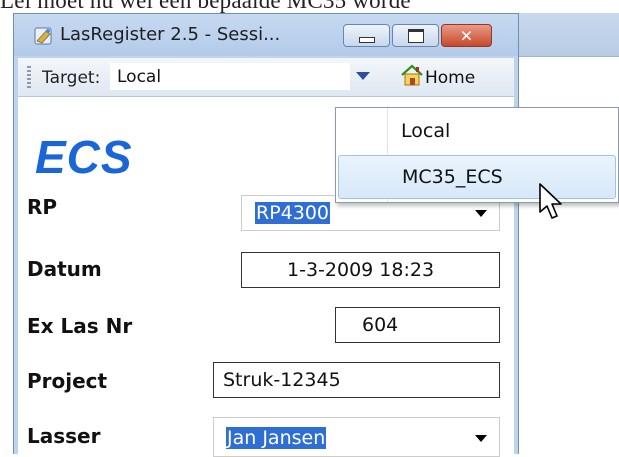  I want to click on target-label: Target:, so click(71, 78).